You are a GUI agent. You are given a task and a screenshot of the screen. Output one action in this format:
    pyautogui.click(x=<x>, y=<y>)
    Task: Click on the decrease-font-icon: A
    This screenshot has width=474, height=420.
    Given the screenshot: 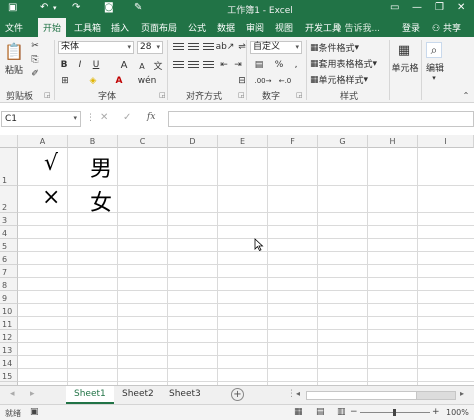 What is the action you would take?
    pyautogui.click(x=142, y=66)
    